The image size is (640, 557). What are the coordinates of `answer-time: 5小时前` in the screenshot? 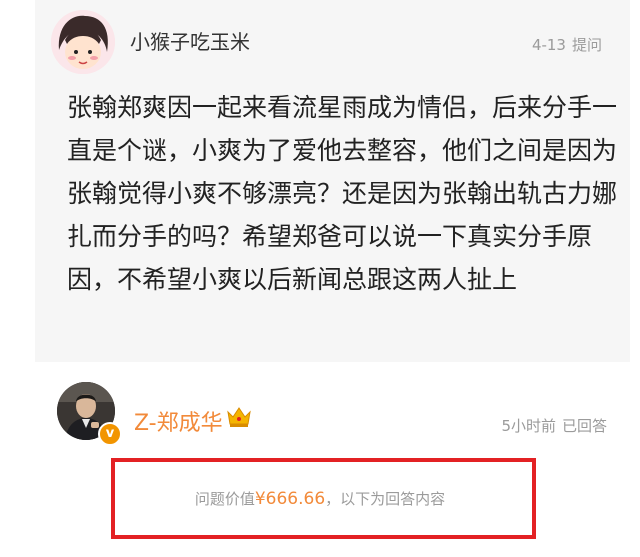 It's located at (528, 426).